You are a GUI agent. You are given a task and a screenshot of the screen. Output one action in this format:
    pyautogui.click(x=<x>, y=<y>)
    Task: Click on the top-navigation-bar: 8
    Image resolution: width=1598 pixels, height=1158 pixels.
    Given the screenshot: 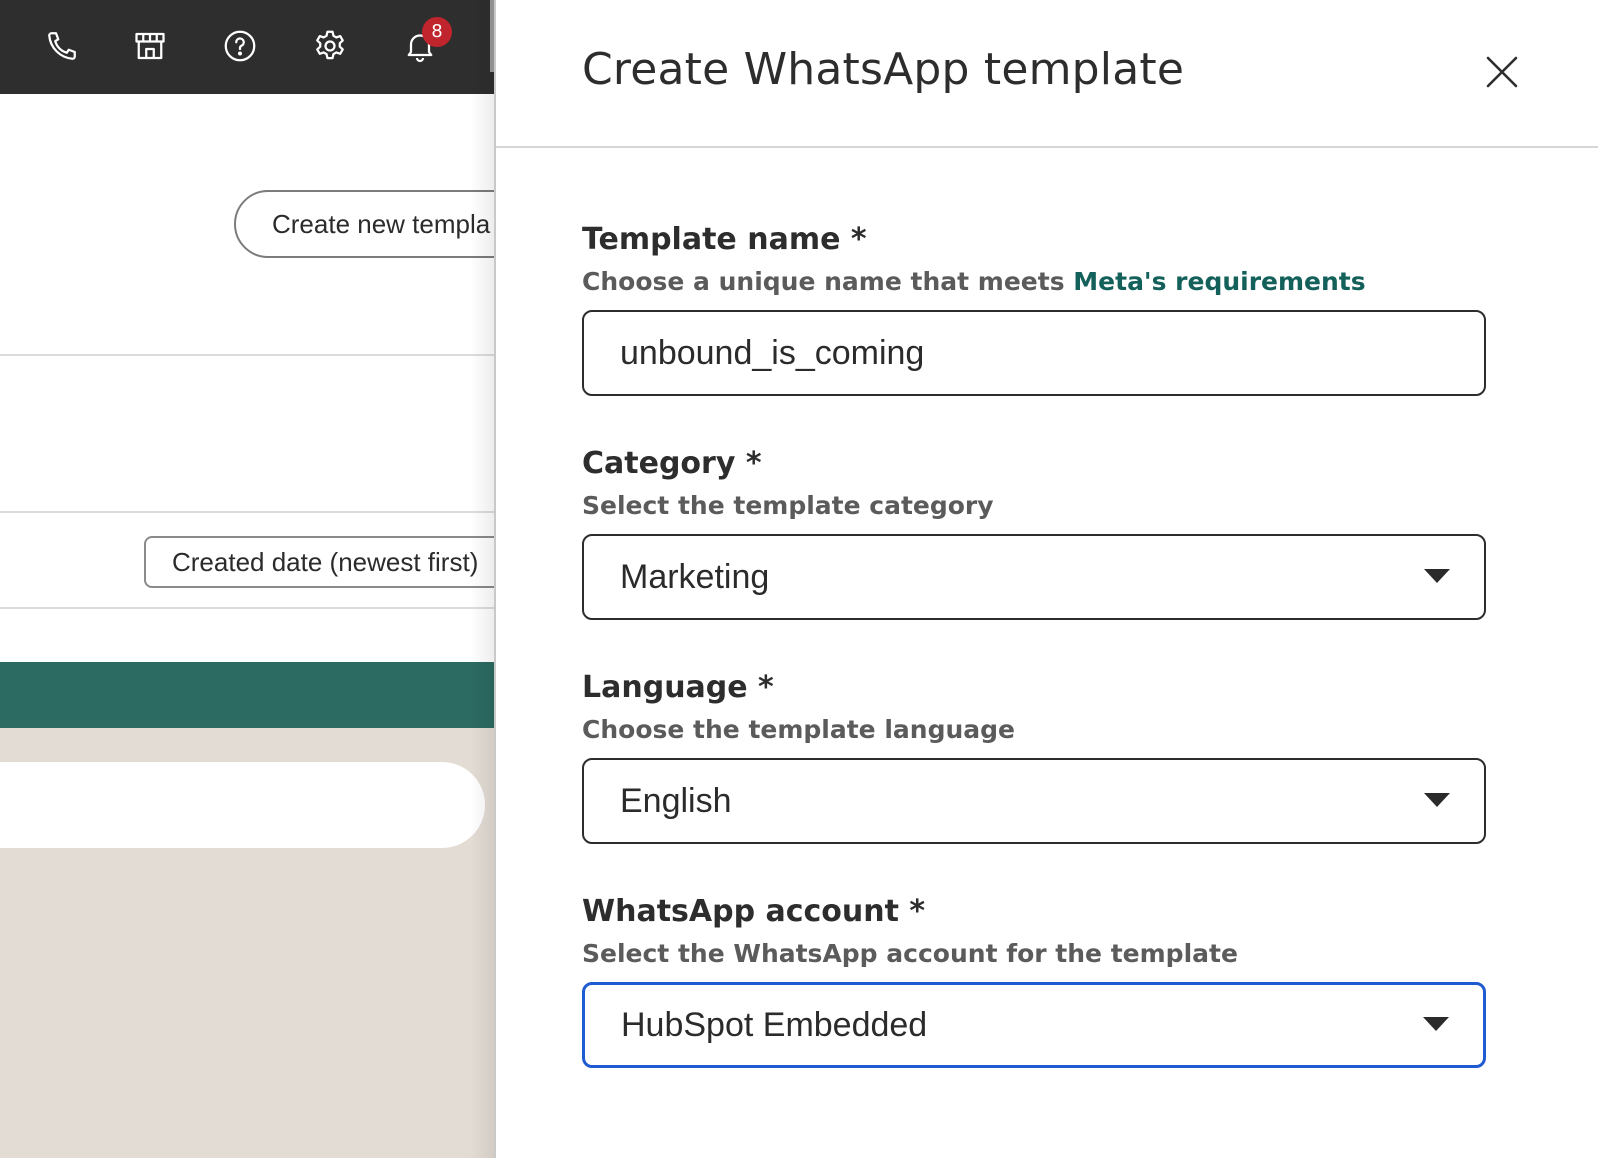 What is the action you would take?
    pyautogui.click(x=247, y=47)
    